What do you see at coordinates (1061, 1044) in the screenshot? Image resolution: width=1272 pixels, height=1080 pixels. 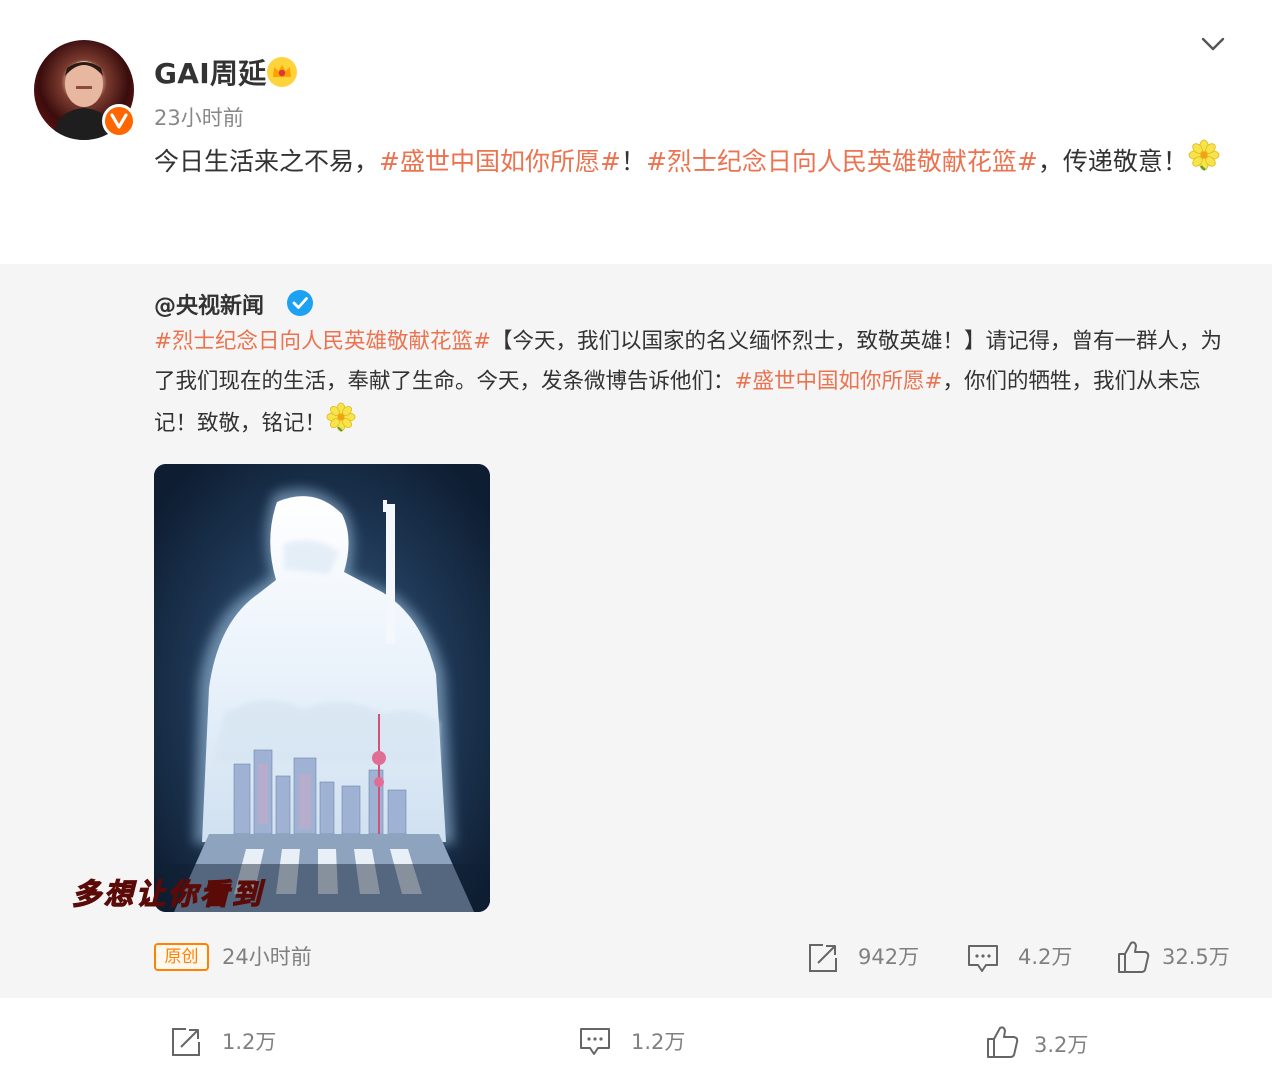 I see `footer-like-count: 3.2万` at bounding box center [1061, 1044].